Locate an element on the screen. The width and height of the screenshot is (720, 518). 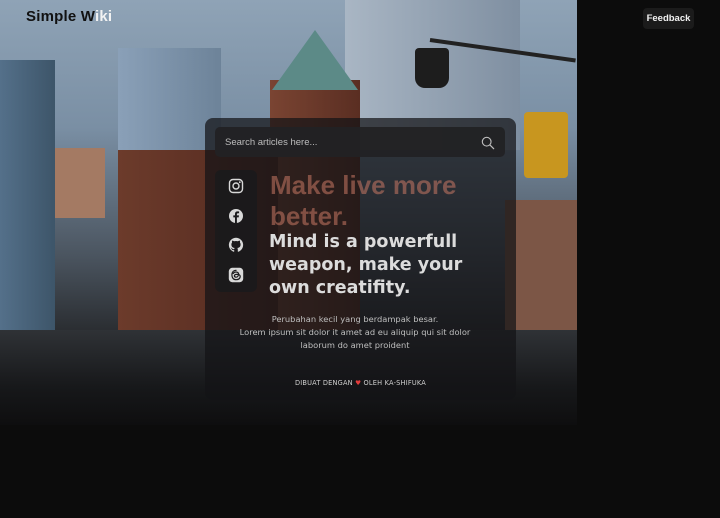
credit-before: DIBUAT DENGAN is located at coordinates (323, 383).